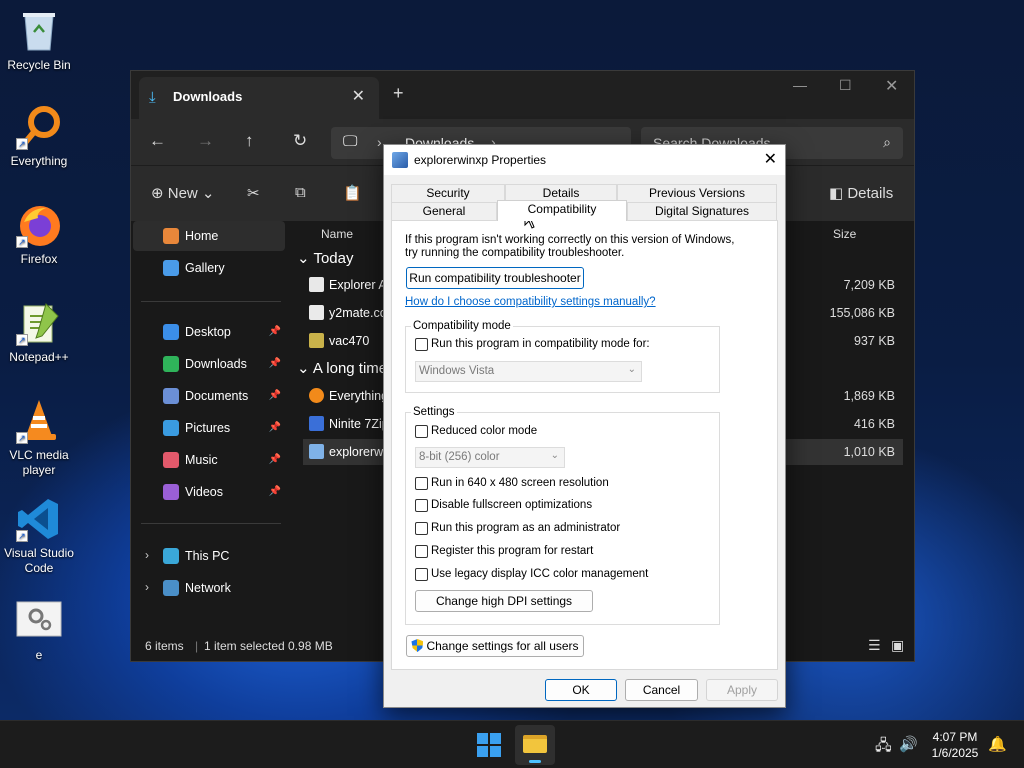 The height and width of the screenshot is (768, 1024). What do you see at coordinates (342, 368) in the screenshot?
I see `group-header-long-ago: ⌄ A long time` at bounding box center [342, 368].